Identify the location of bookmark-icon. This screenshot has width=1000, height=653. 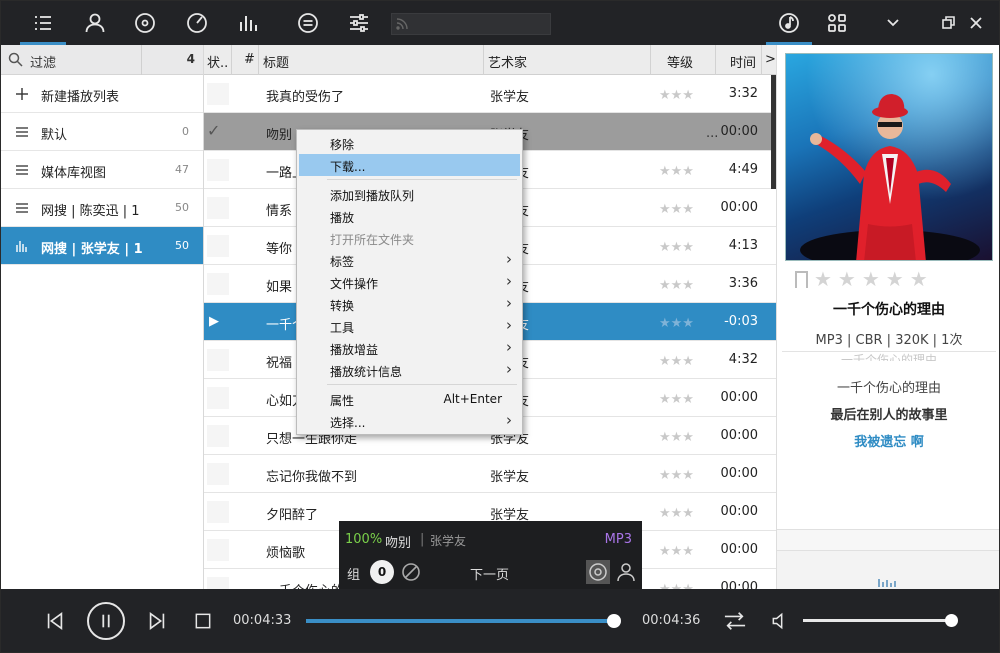
(801, 279).